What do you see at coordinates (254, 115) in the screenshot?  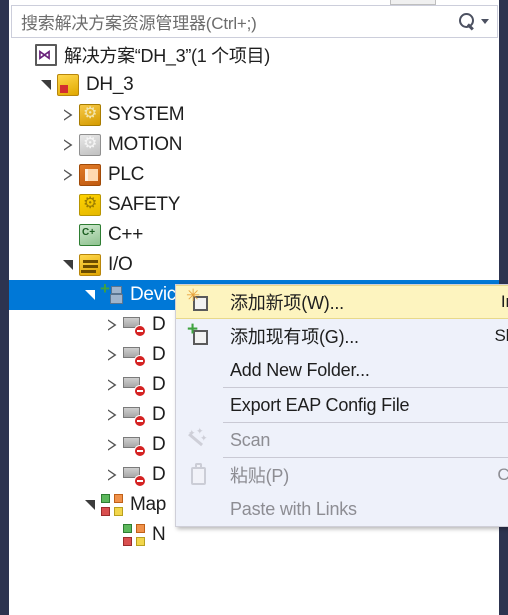 I see `tree-item-system: SYSTEM` at bounding box center [254, 115].